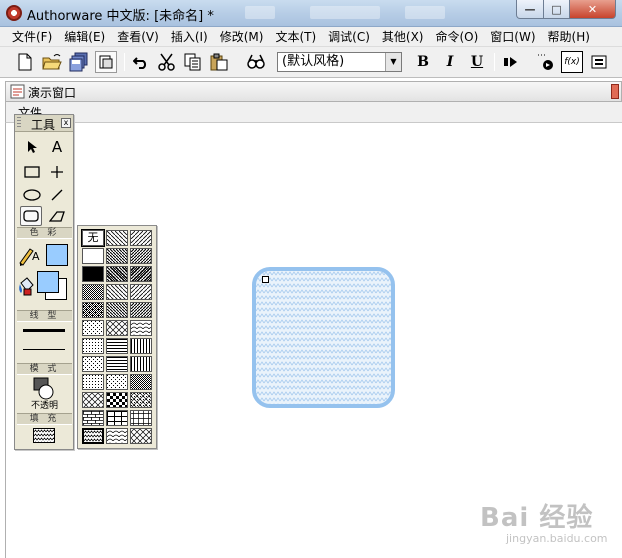  I want to click on rectangle-tool, so click(32, 172).